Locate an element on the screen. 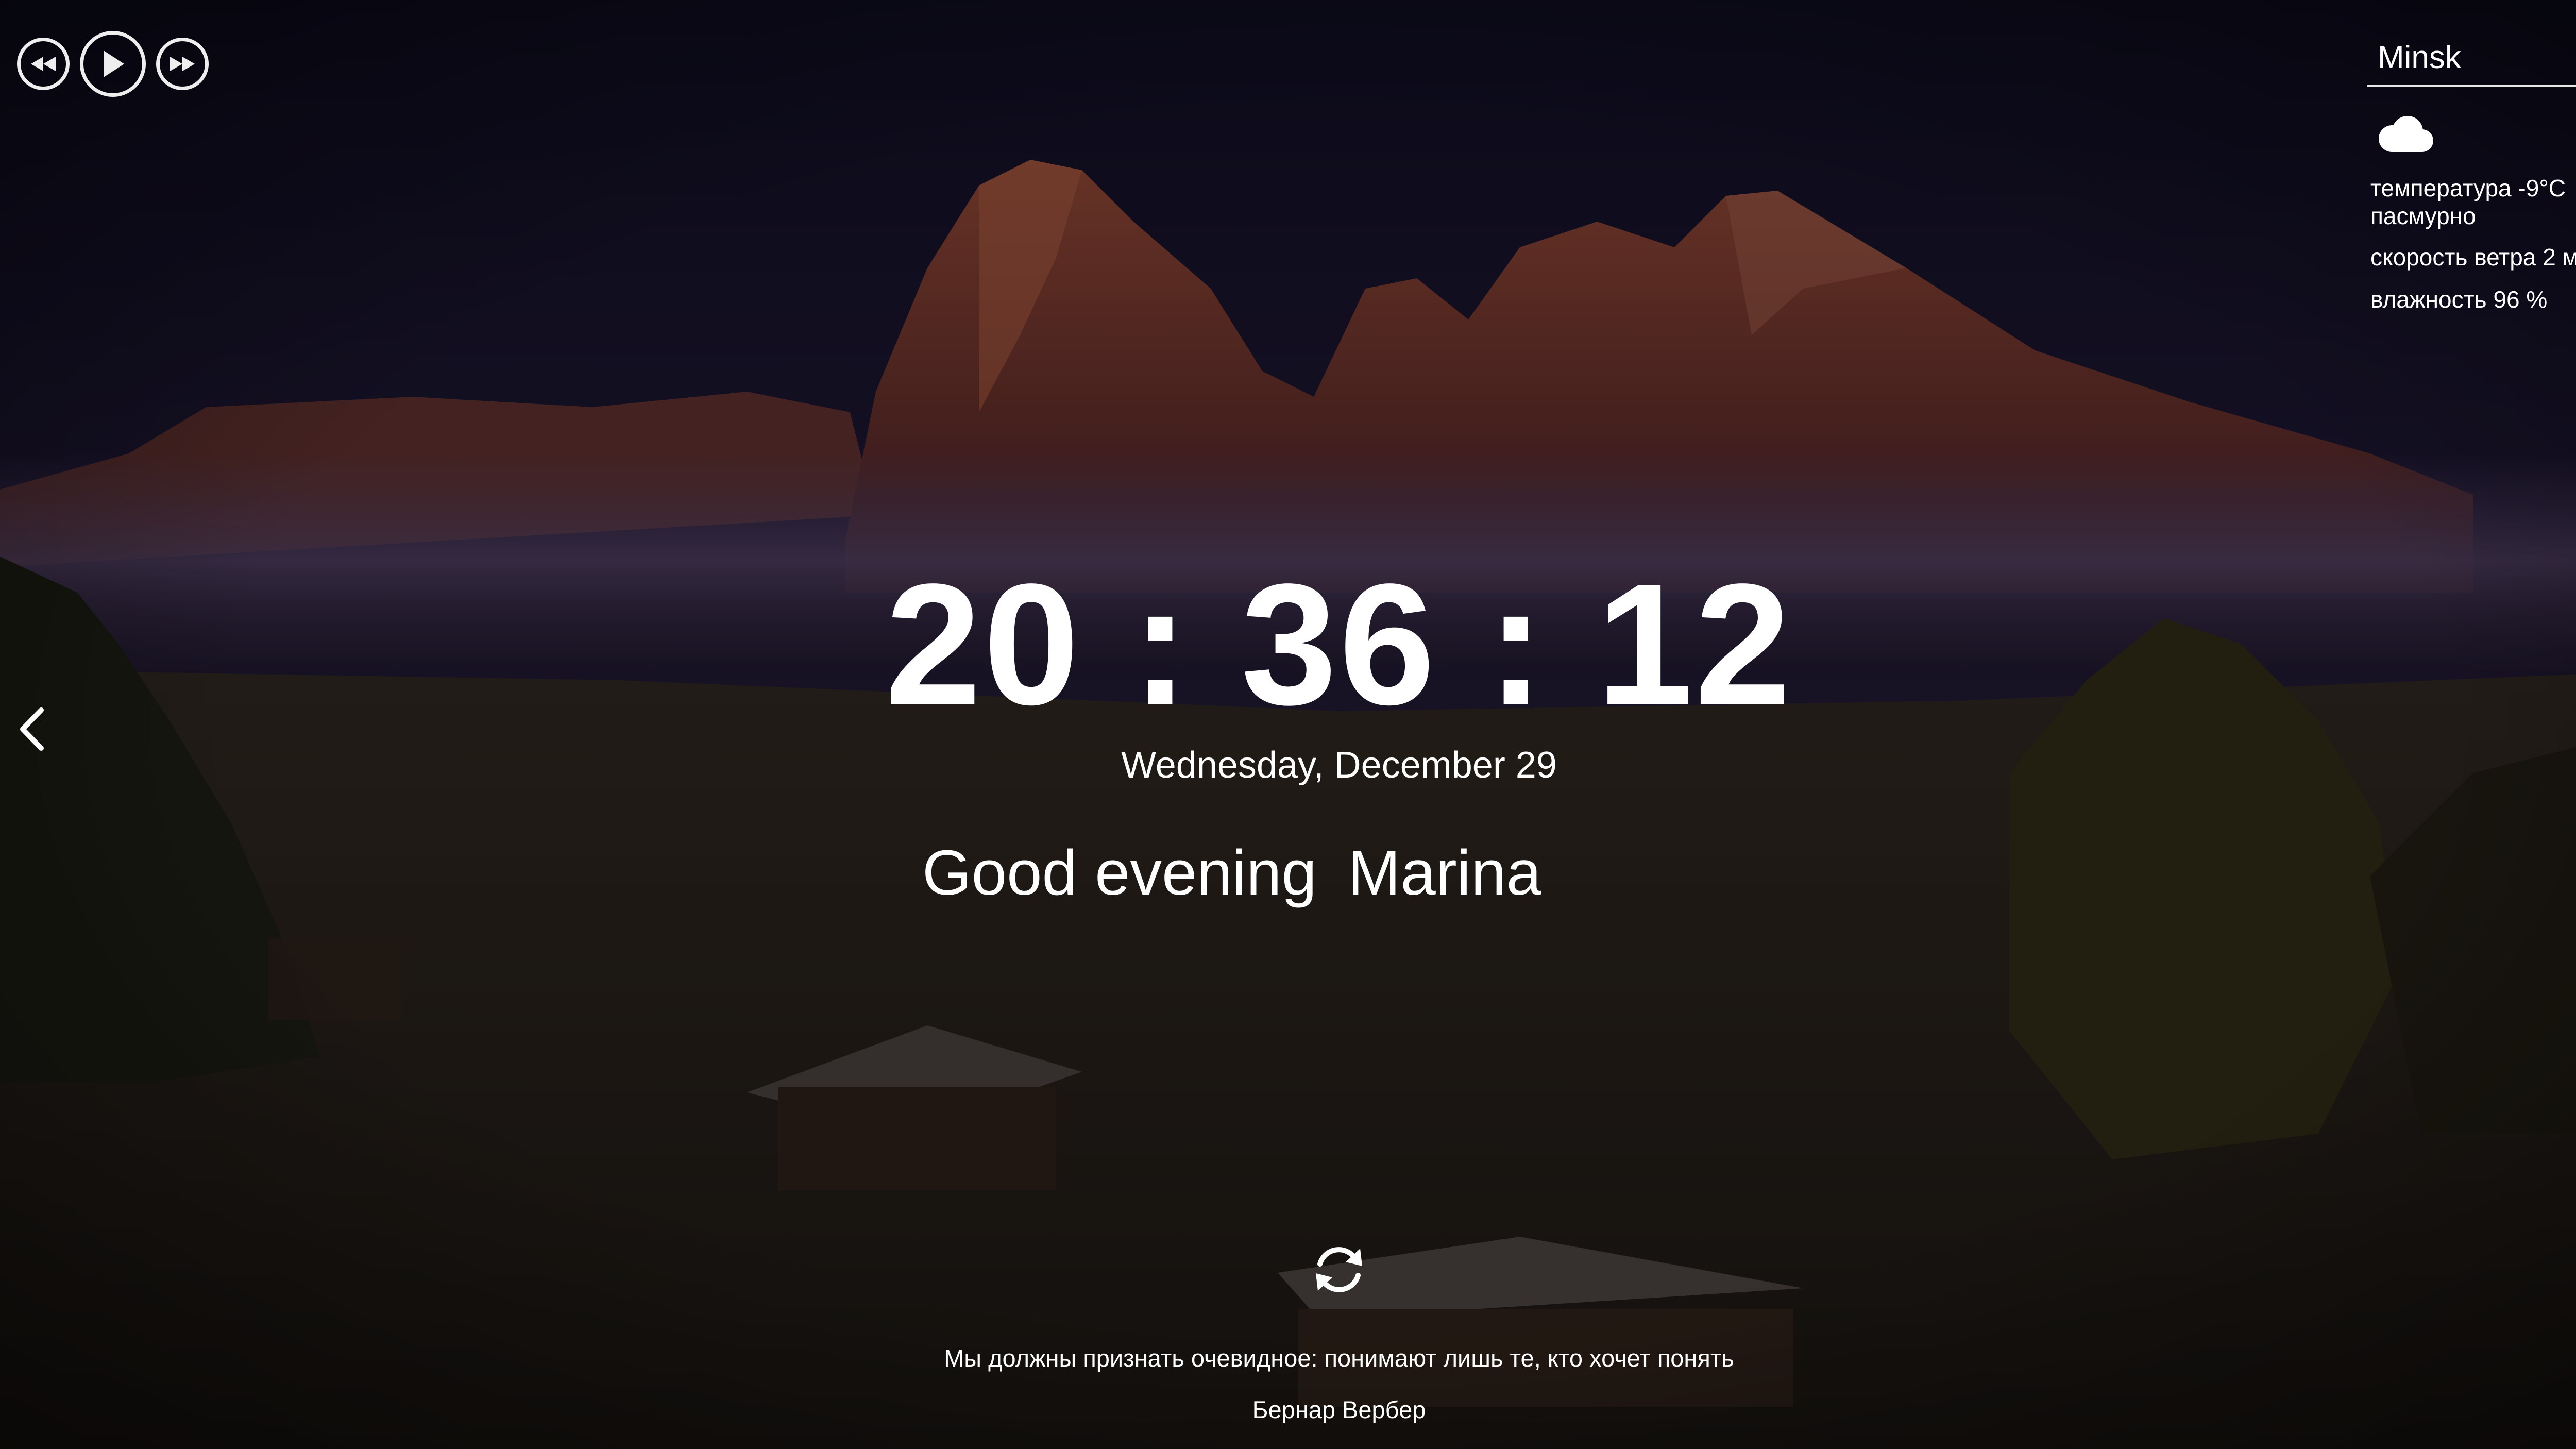  quote-author: Бернар Вербер is located at coordinates (1339, 1409).